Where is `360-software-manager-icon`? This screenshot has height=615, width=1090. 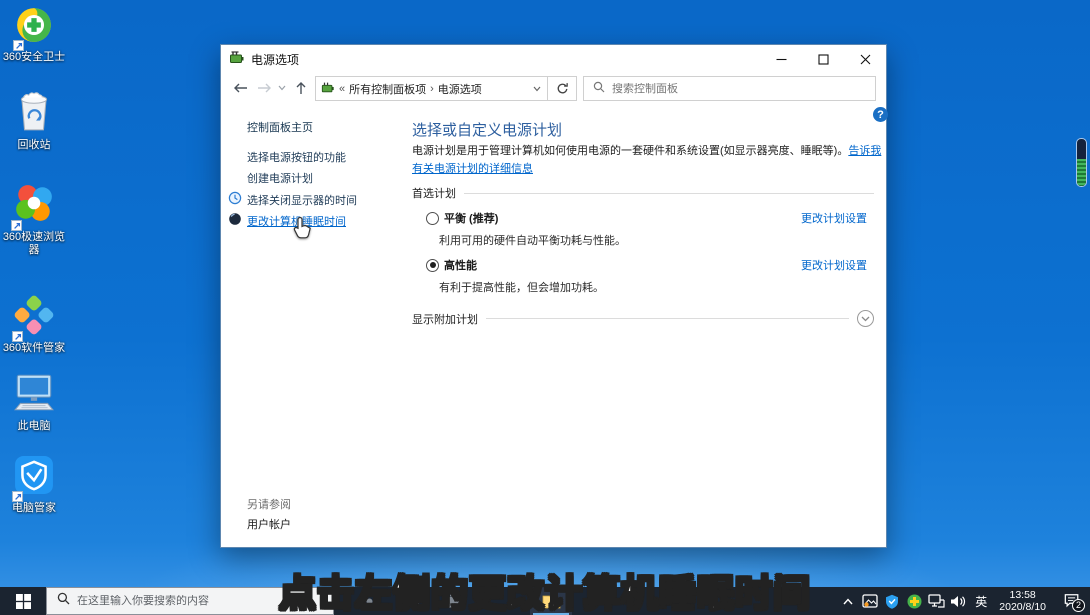 360-software-manager-icon is located at coordinates (33, 318).